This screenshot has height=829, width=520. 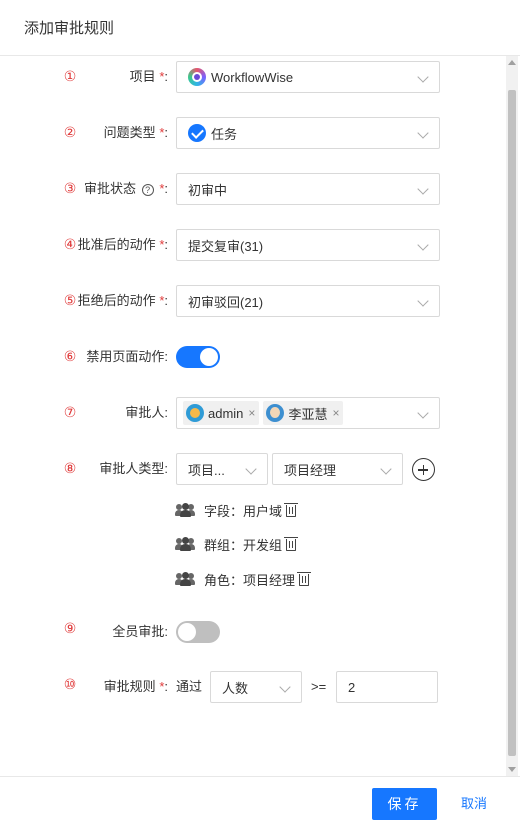 I want to click on reject-action-row: ⑤ 拒绝后的动作 *: 初审驳回(21), so click(x=250, y=301).